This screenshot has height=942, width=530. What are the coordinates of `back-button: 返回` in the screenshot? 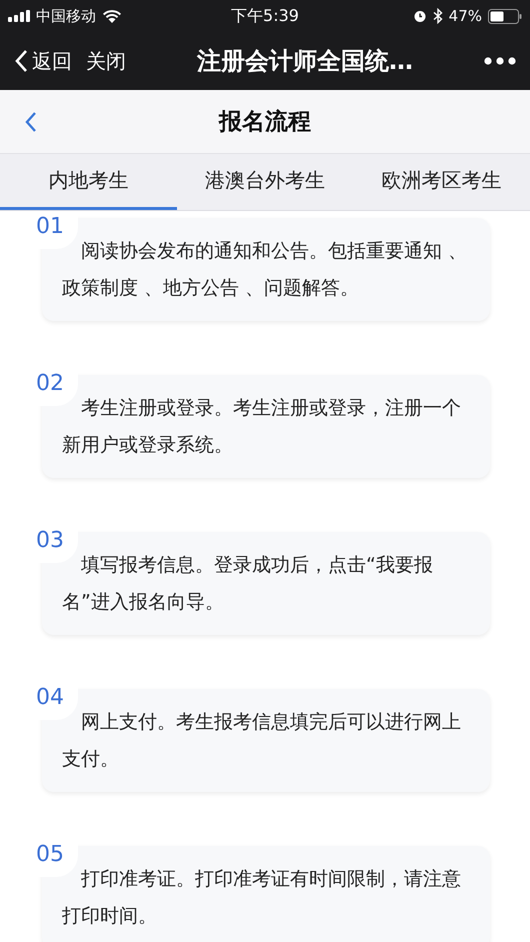 It's located at (43, 61).